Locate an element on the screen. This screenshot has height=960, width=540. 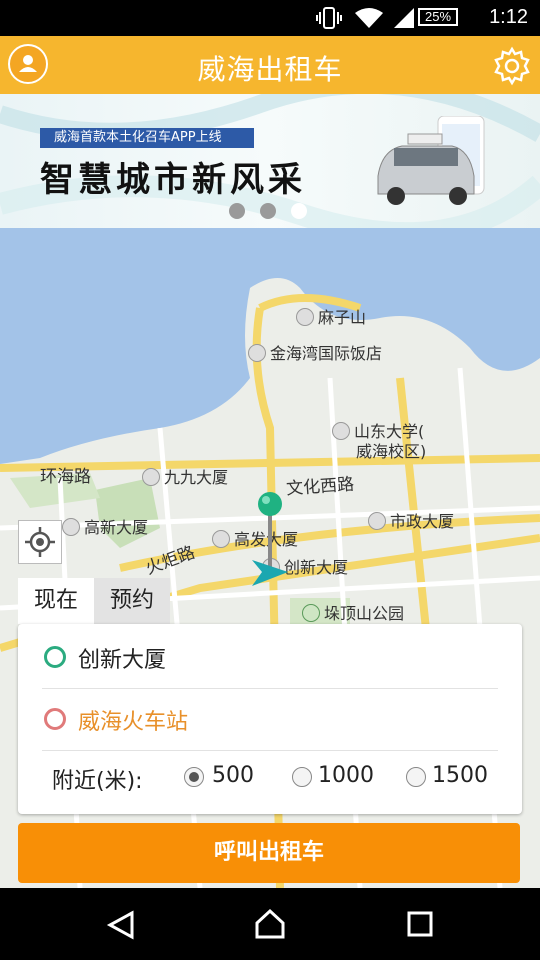
signal-icon is located at coordinates (404, 20).